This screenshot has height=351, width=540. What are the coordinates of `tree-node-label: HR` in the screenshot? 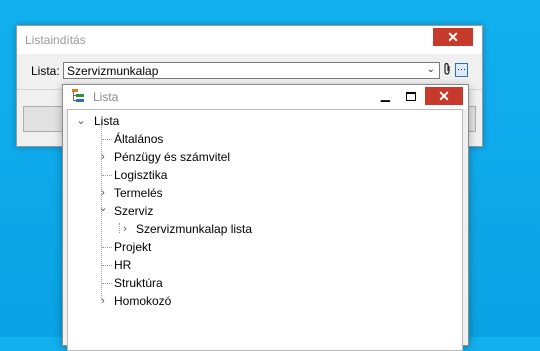 It's located at (123, 265).